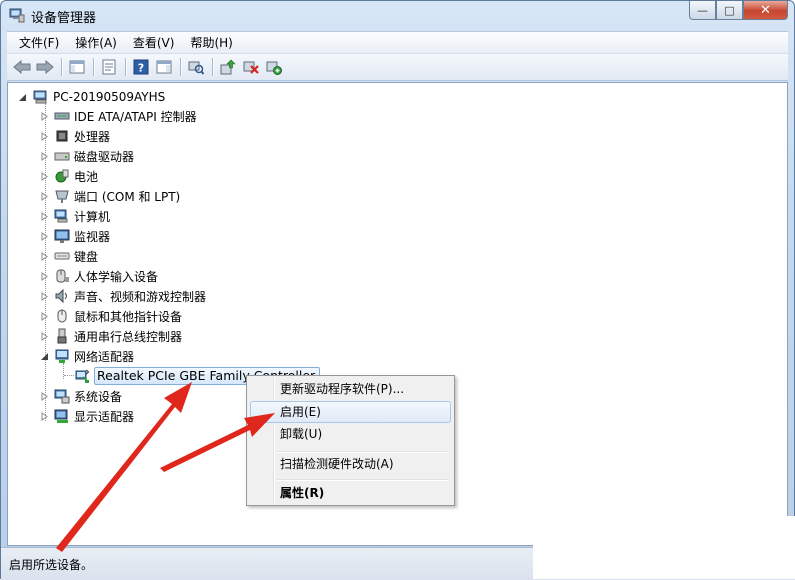  I want to click on tree-category-label: 显示适配器, so click(104, 416).